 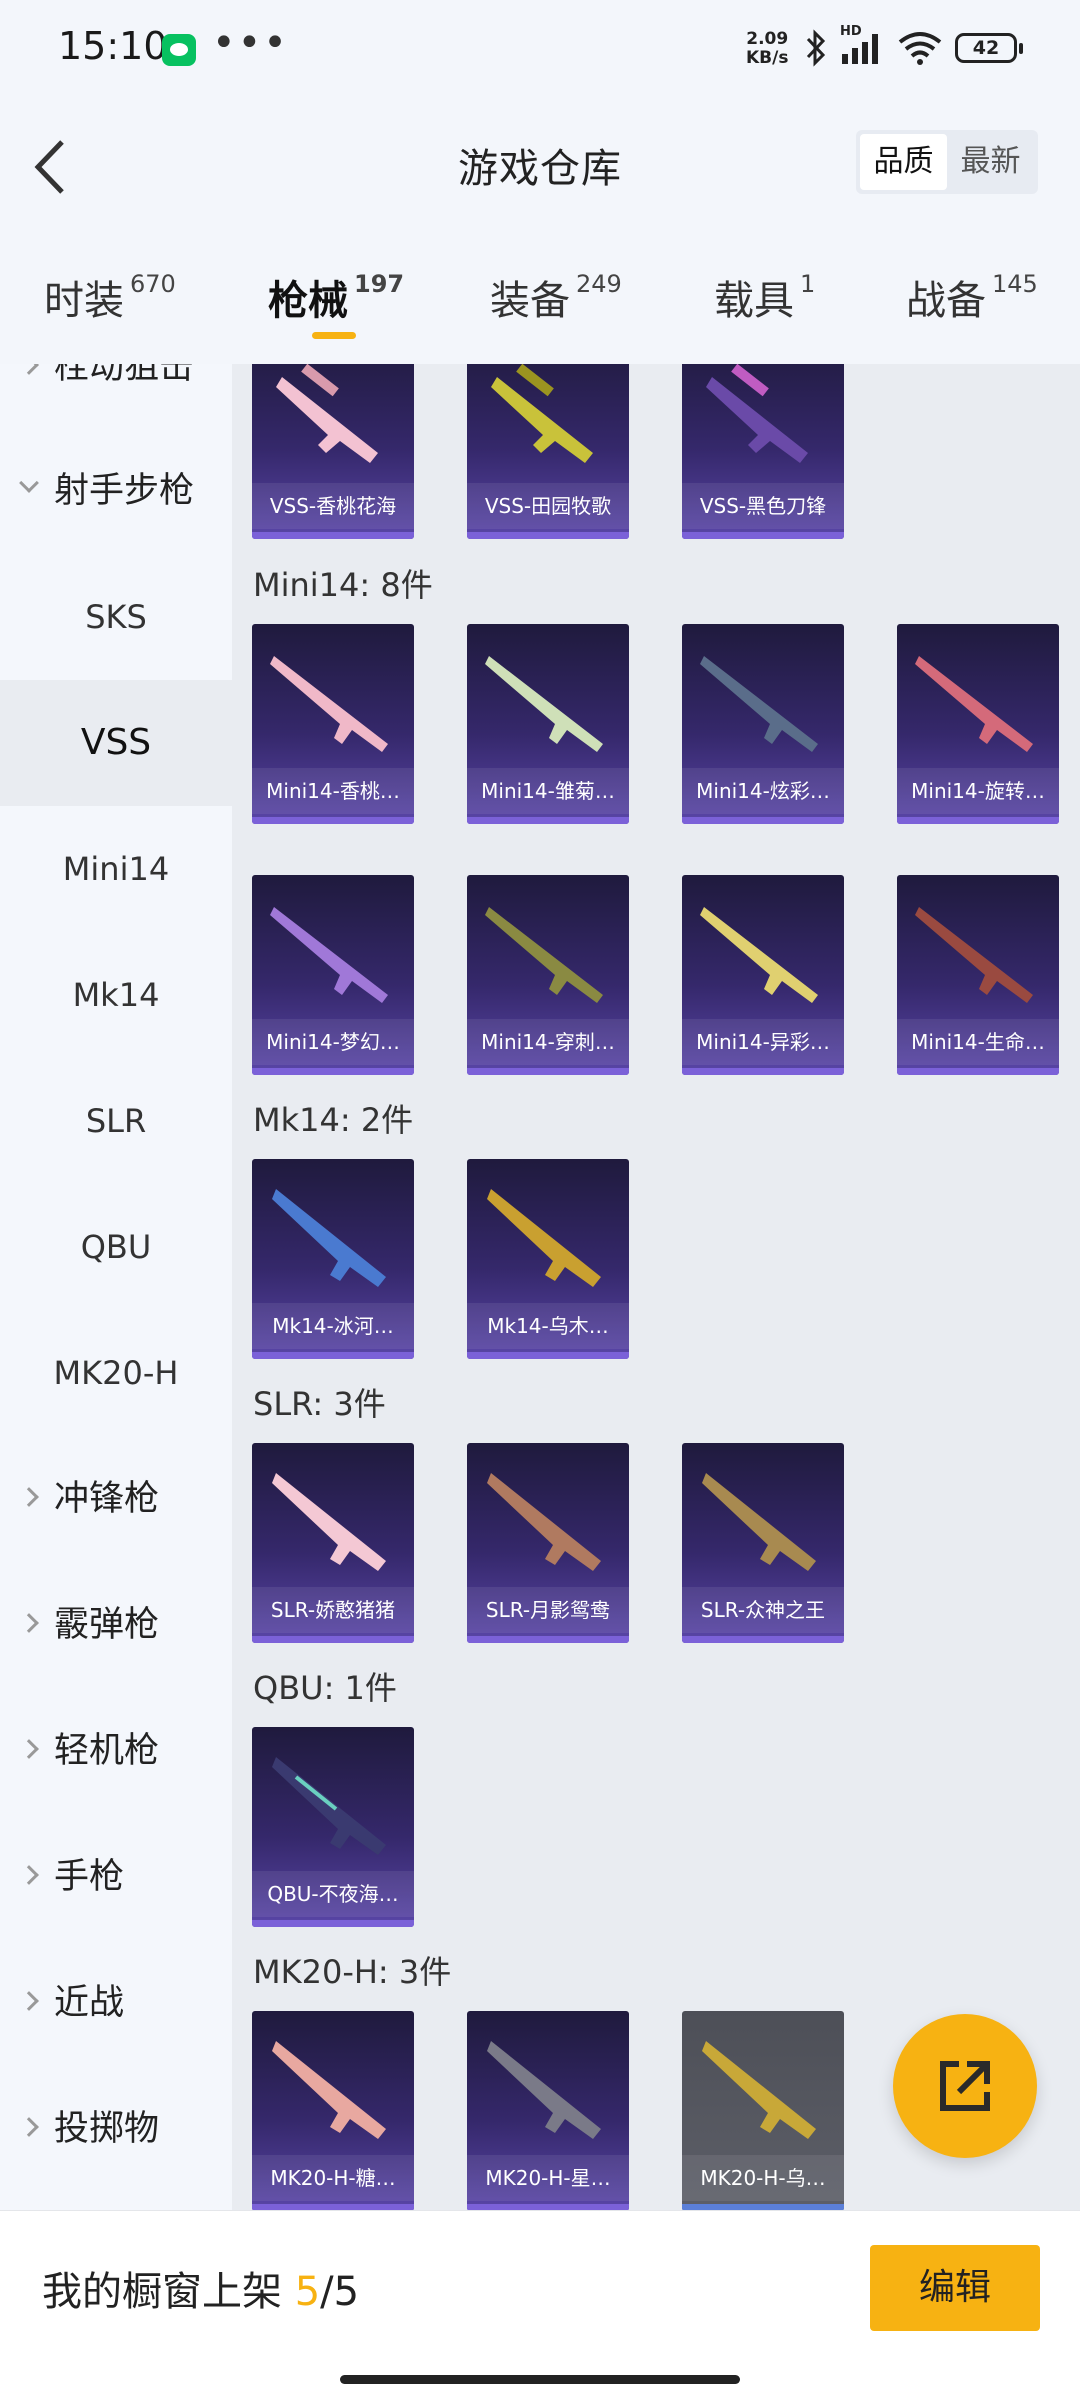 I want to click on tab-weapons: 枪械 197, so click(x=336, y=297).